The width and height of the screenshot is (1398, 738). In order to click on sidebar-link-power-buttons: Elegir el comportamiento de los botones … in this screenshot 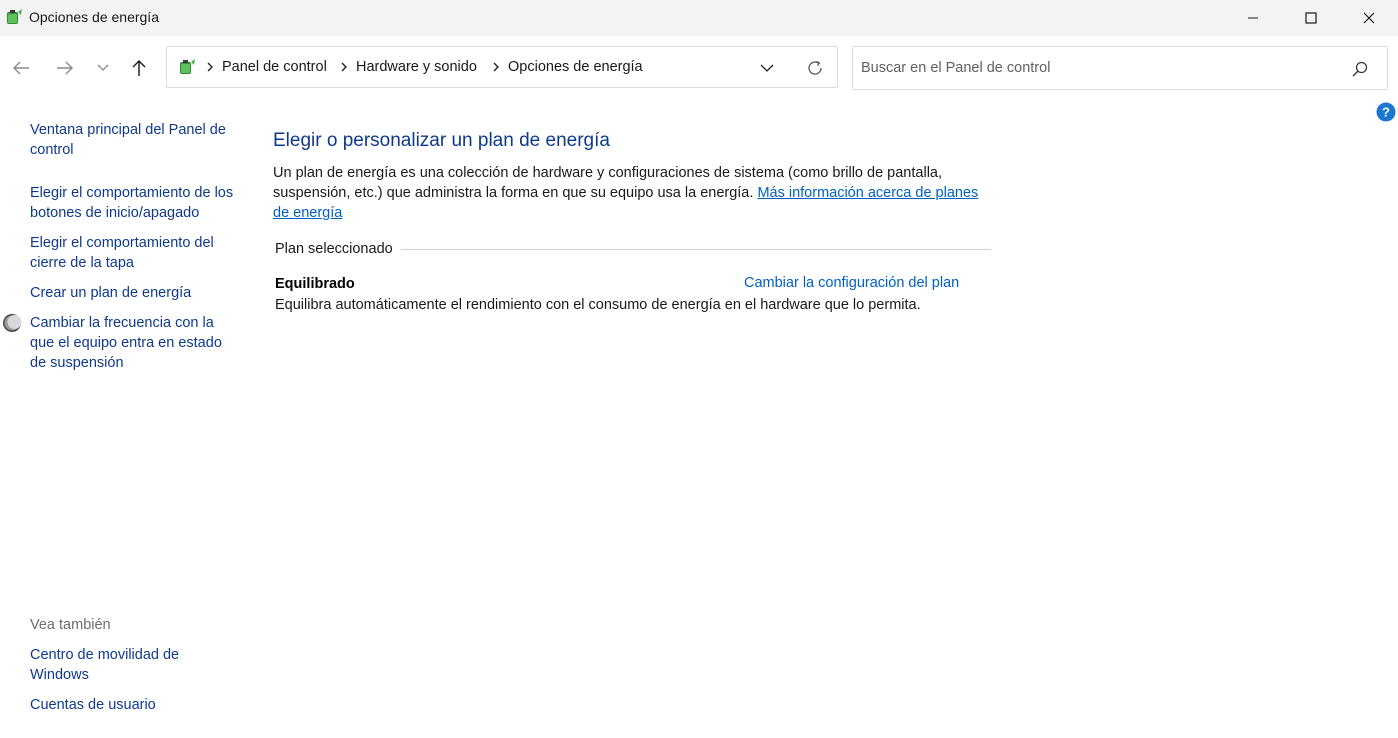, I will do `click(135, 203)`.